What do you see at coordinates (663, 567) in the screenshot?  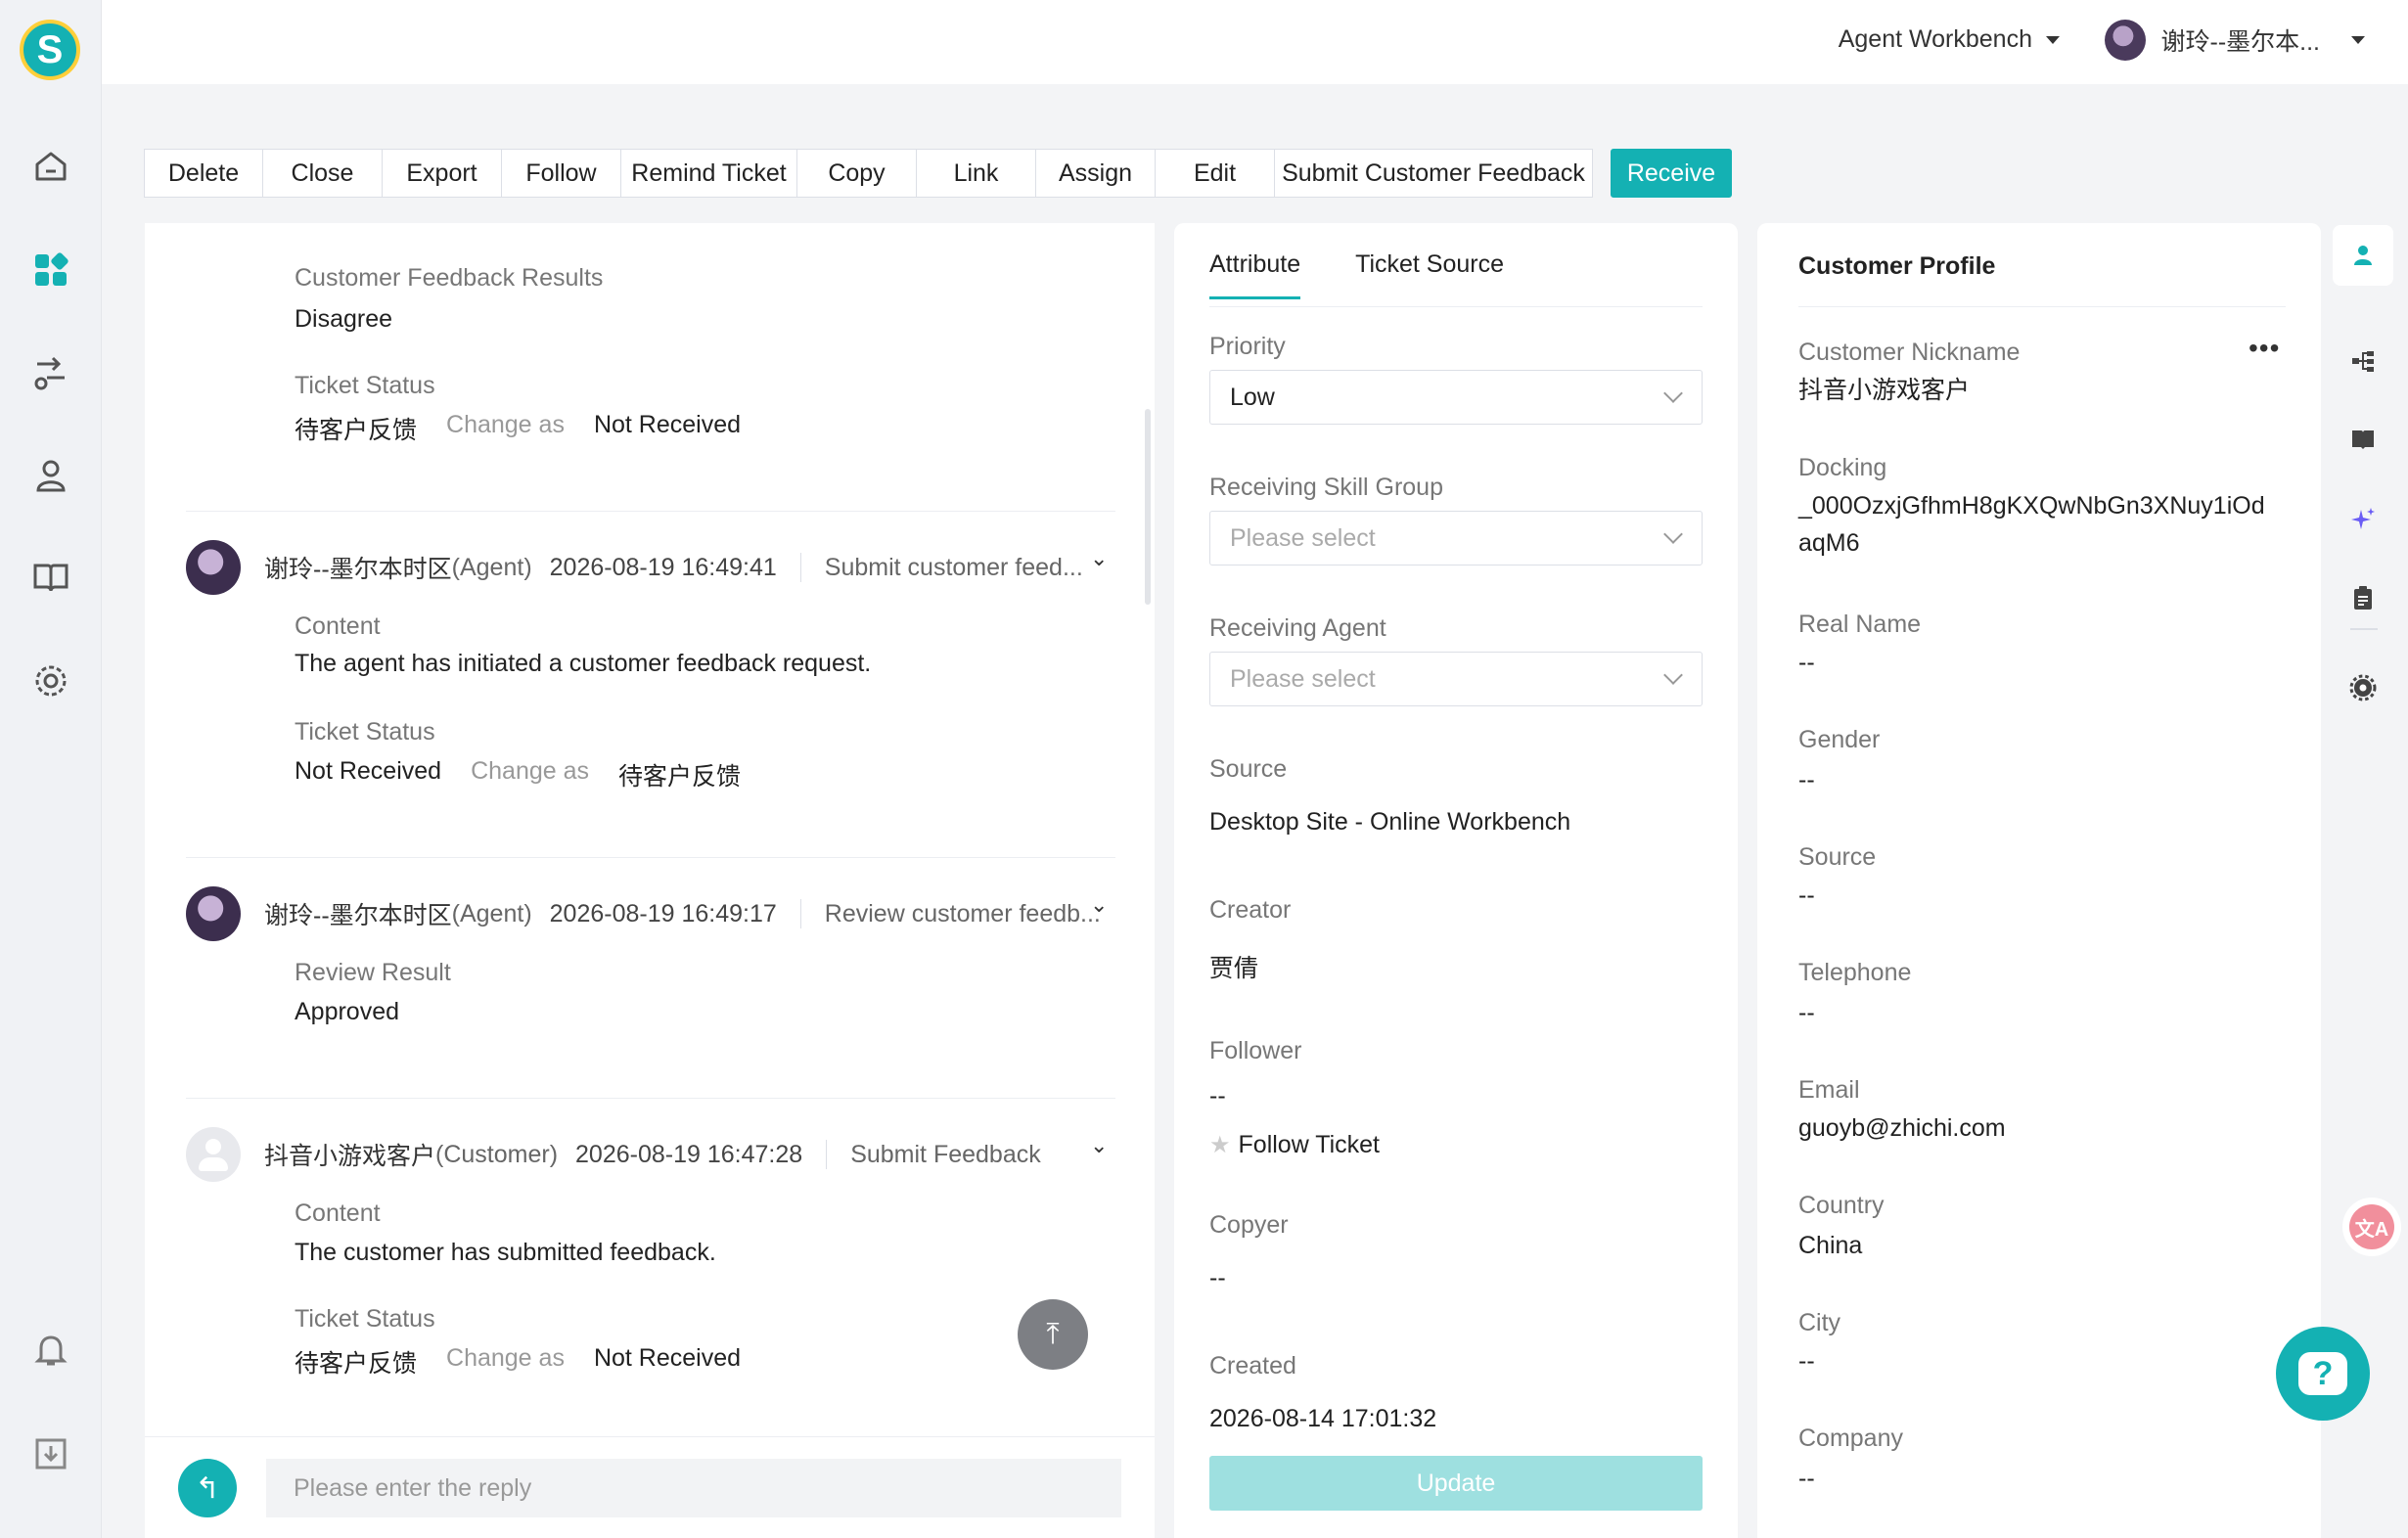 I see `entry-time: 2026-08-19 16:49:41` at bounding box center [663, 567].